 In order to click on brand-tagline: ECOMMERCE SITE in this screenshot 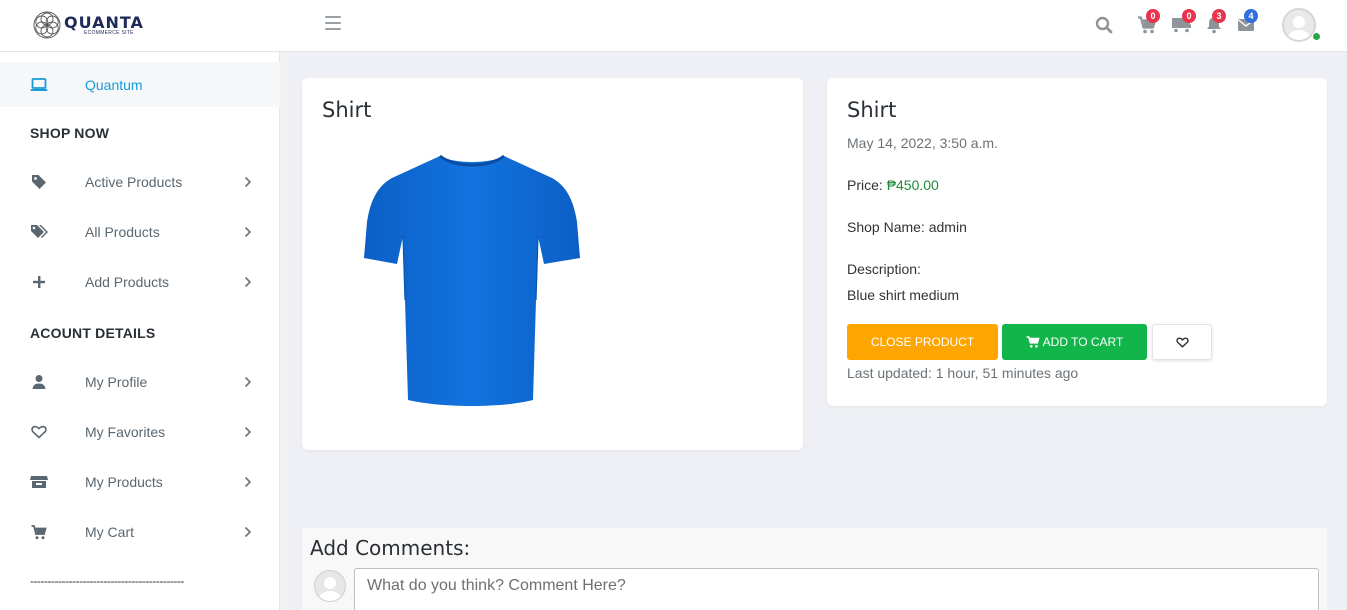, I will do `click(109, 32)`.